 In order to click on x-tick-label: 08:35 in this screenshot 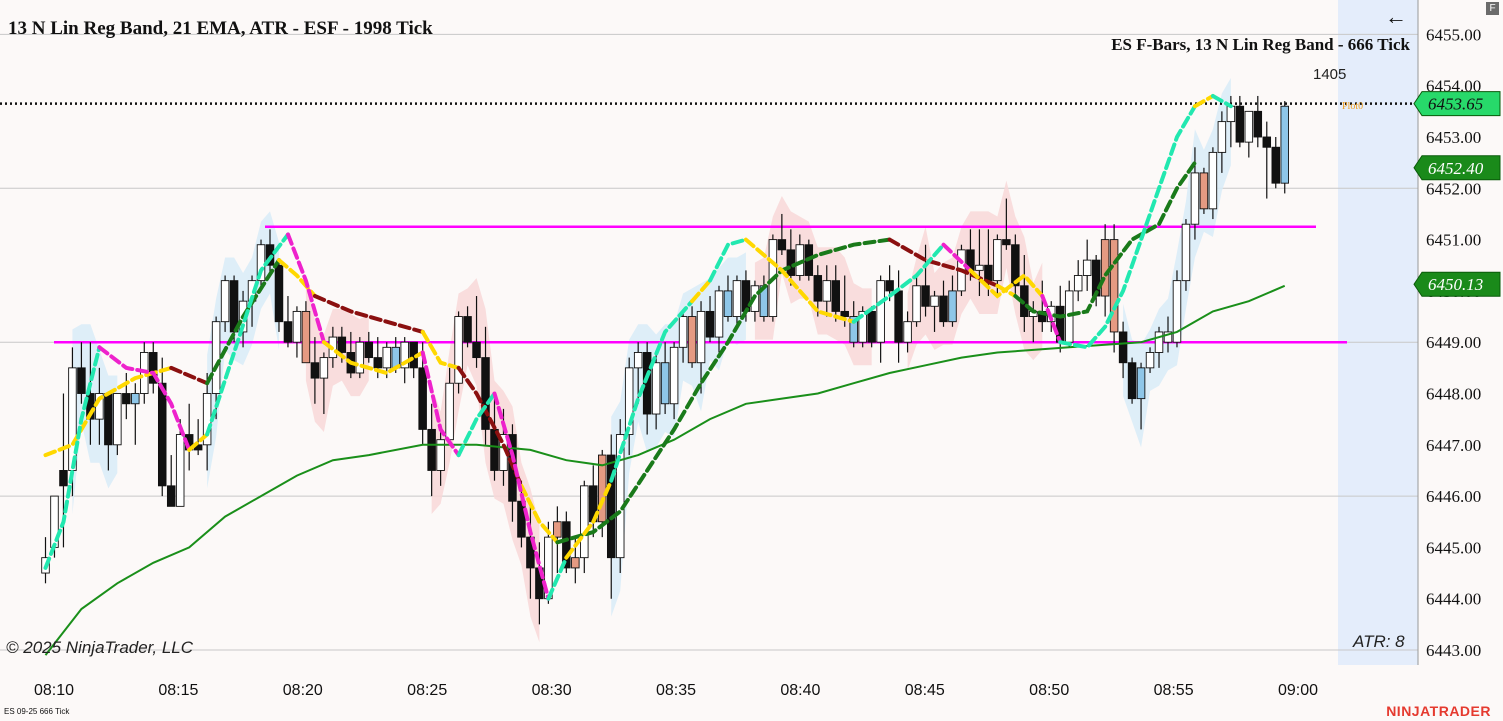, I will do `click(676, 690)`.